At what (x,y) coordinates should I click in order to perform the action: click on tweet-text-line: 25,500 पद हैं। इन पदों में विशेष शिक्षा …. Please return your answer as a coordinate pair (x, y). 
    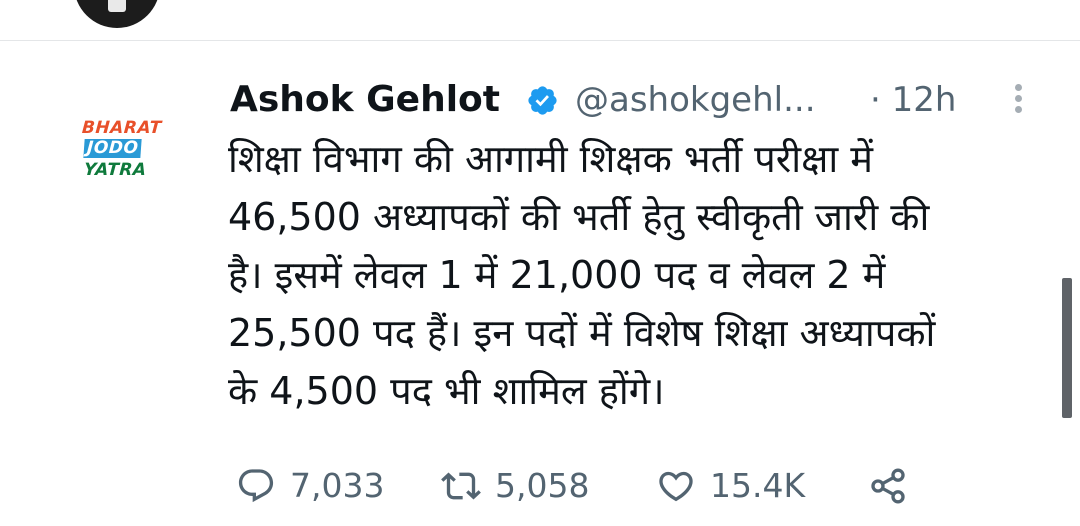
    Looking at the image, I should click on (582, 333).